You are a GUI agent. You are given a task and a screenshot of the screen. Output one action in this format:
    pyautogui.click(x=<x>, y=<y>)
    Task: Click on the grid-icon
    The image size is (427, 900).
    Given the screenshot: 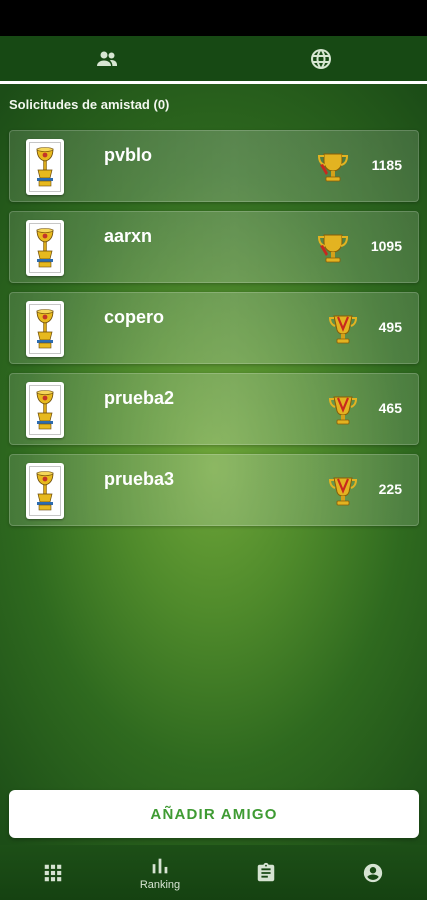 What is the action you would take?
    pyautogui.click(x=53, y=872)
    